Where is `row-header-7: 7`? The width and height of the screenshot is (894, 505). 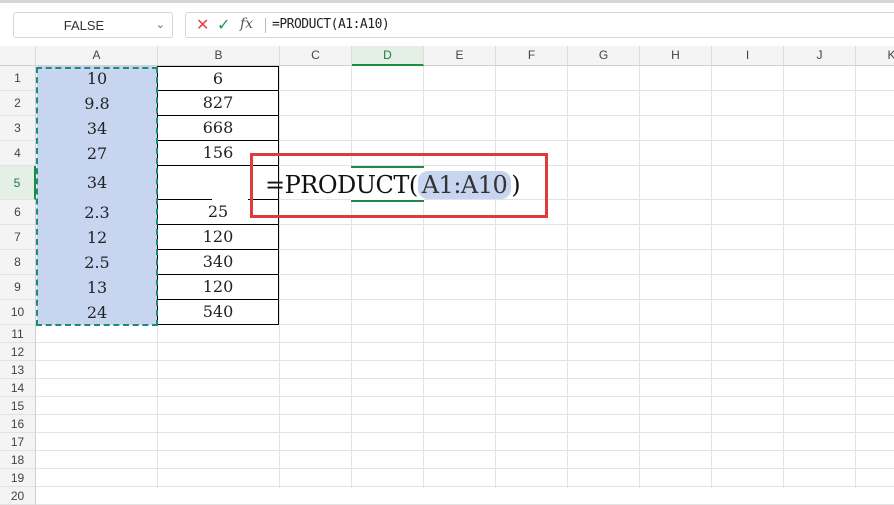 row-header-7: 7 is located at coordinates (18, 237).